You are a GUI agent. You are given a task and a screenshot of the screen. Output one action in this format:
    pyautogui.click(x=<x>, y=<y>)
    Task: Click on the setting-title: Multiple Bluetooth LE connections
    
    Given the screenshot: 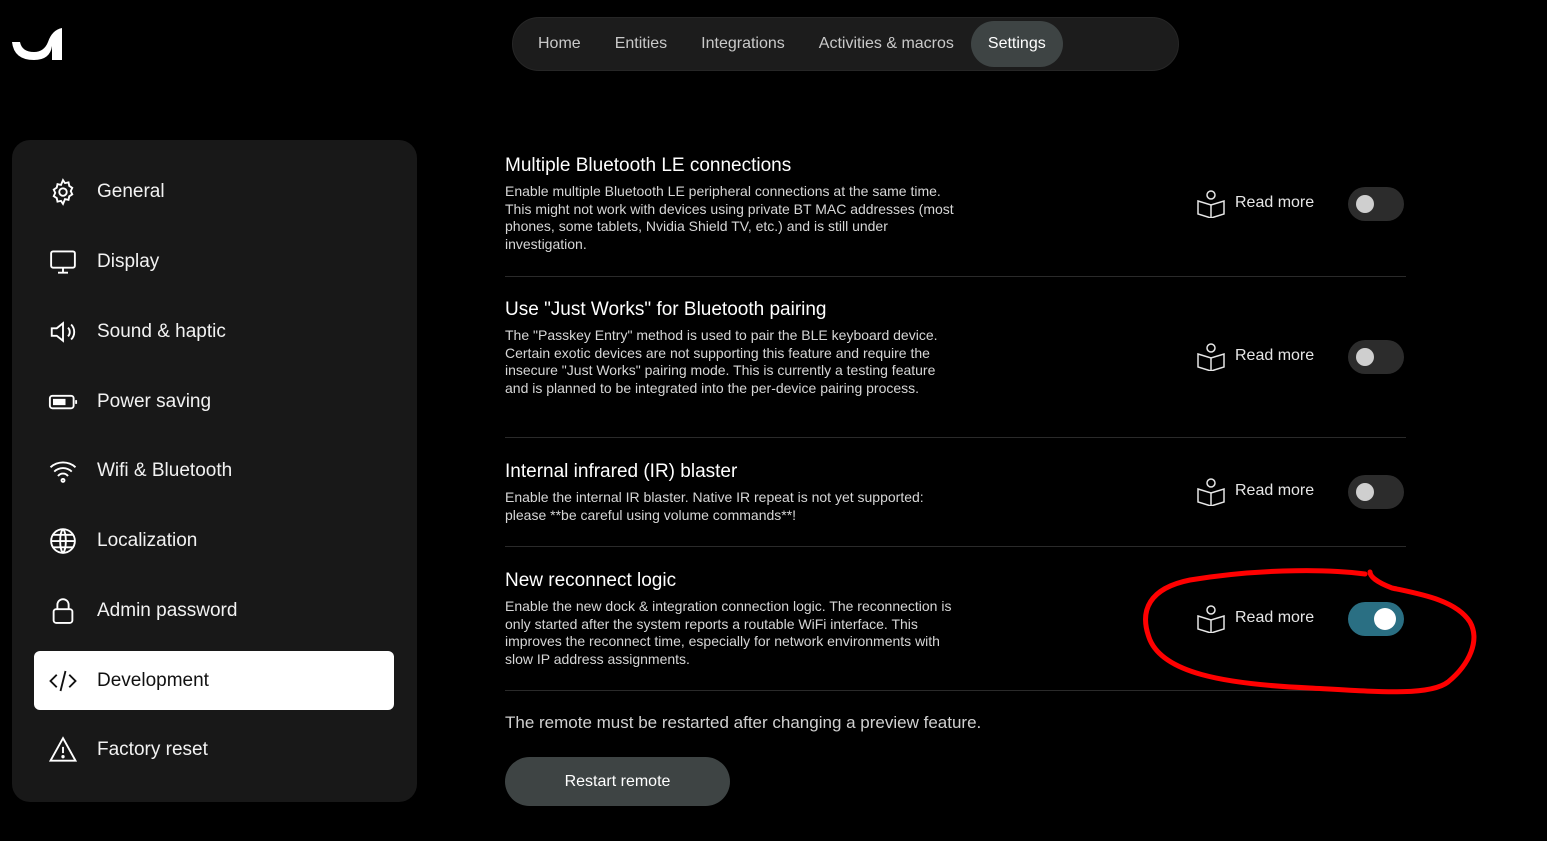 What is the action you would take?
    pyautogui.click(x=648, y=165)
    